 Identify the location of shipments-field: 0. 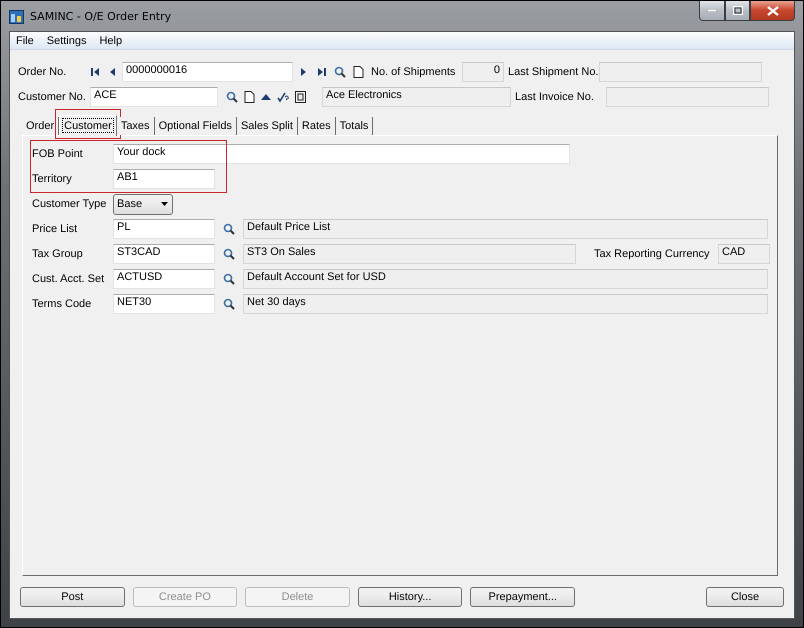
(483, 72).